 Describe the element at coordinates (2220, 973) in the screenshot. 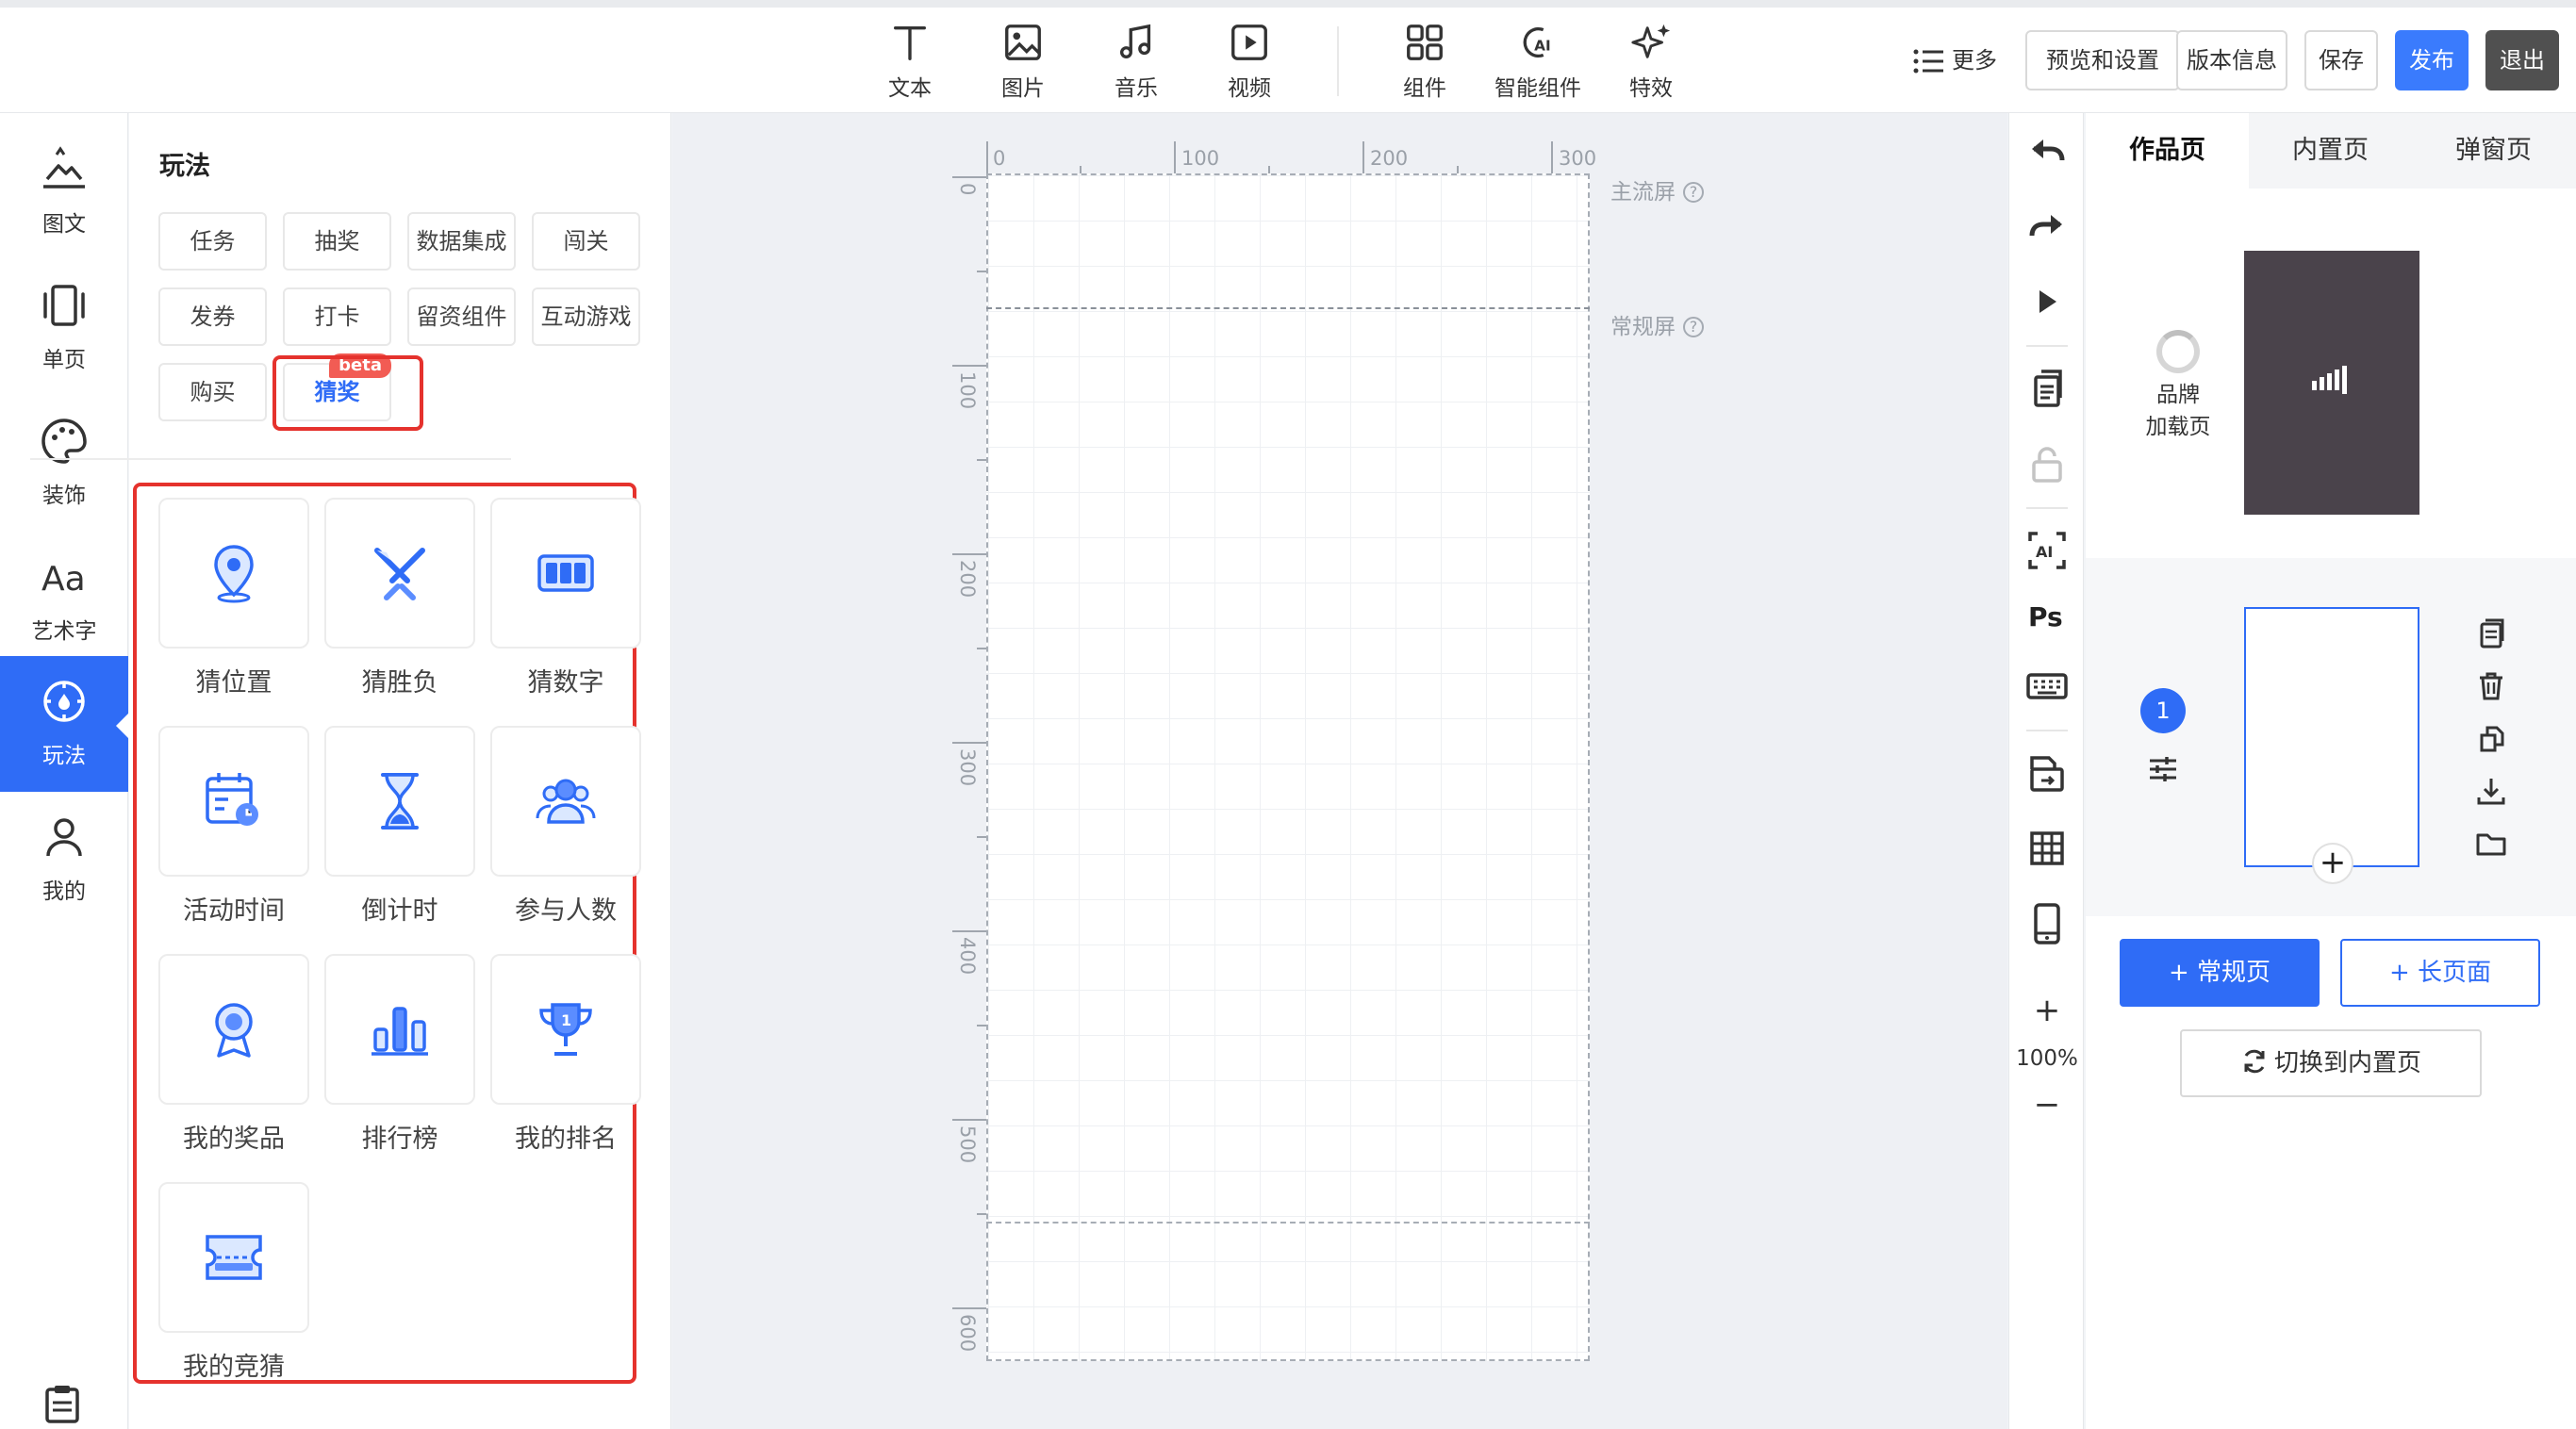

I see `add-regular-page-button: + 常规页` at that location.